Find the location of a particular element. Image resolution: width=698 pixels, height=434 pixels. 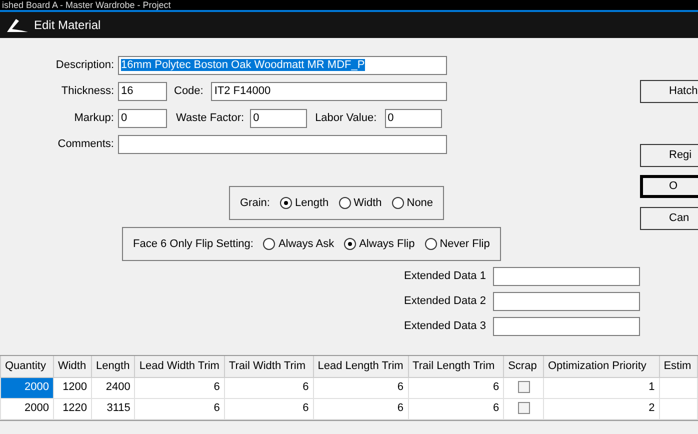

radio-option: Always Ask is located at coordinates (298, 244).